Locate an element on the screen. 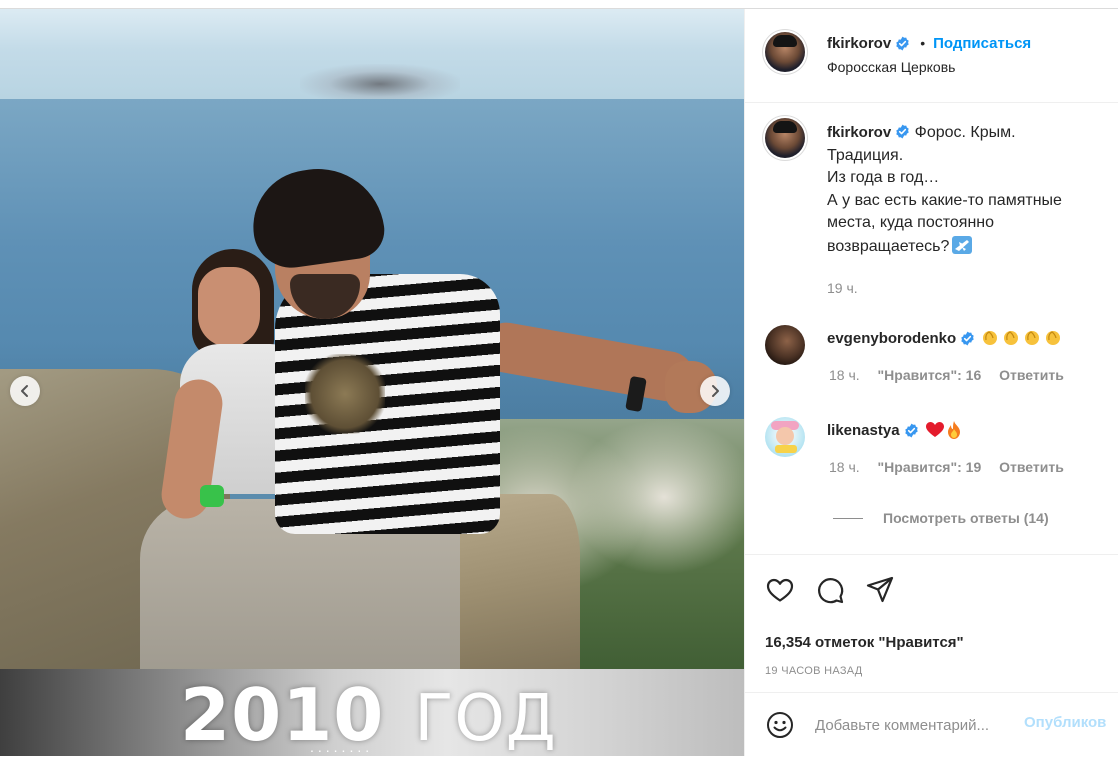 The image size is (1118, 758). carousel-prev-button is located at coordinates (25, 391).